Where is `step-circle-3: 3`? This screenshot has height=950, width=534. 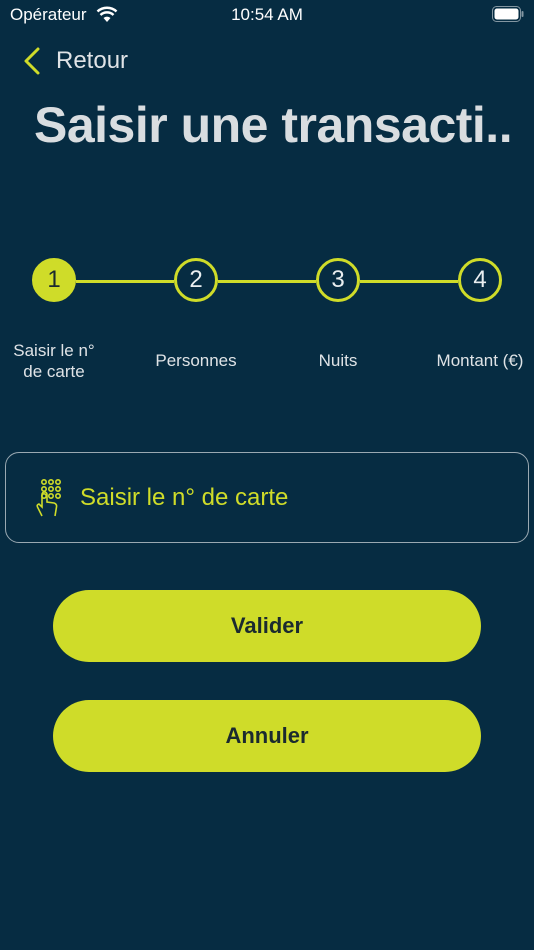
step-circle-3: 3 is located at coordinates (338, 280).